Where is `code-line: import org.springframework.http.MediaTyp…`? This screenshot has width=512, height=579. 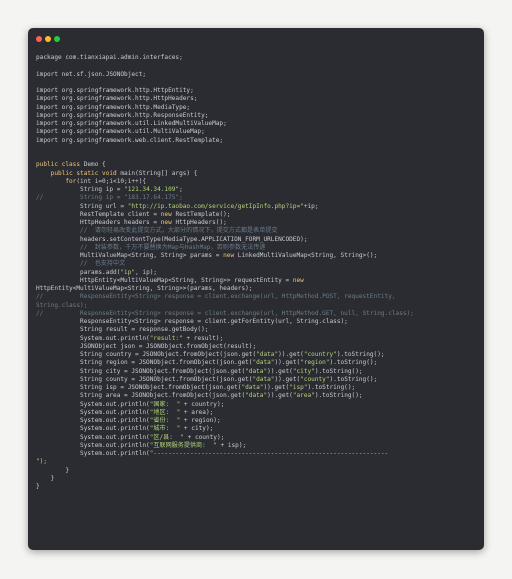 code-line: import org.springframework.http.MediaTyp… is located at coordinates (257, 108).